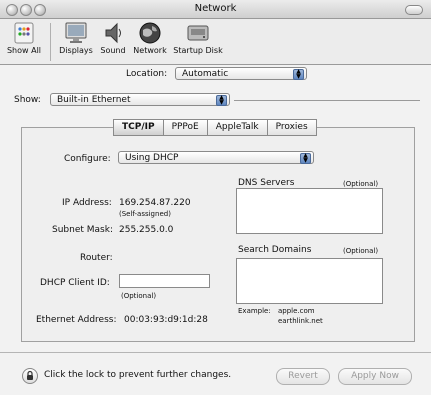 This screenshot has height=395, width=431. Describe the element at coordinates (241, 73) in the screenshot. I see `location-popup: Automatic ▲ ▼` at that location.